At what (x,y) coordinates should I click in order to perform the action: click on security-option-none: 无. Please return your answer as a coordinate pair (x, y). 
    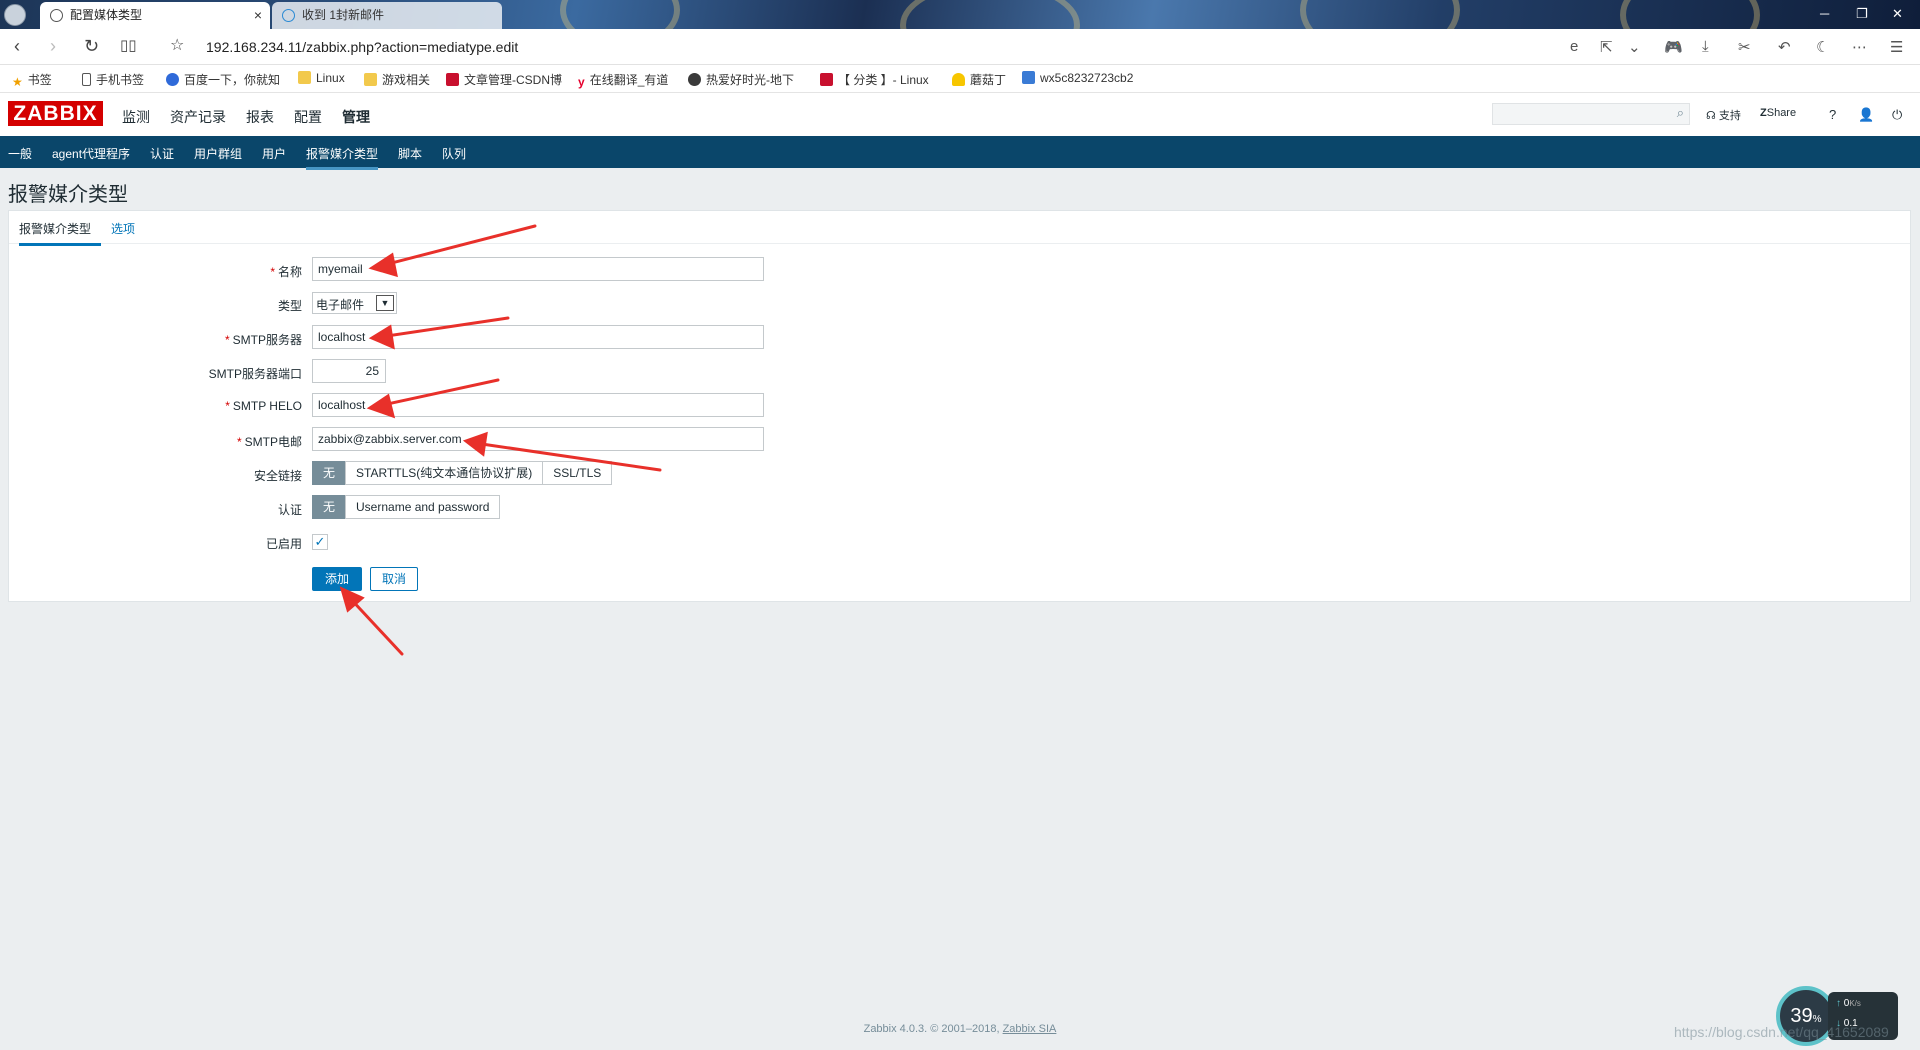
    Looking at the image, I should click on (329, 473).